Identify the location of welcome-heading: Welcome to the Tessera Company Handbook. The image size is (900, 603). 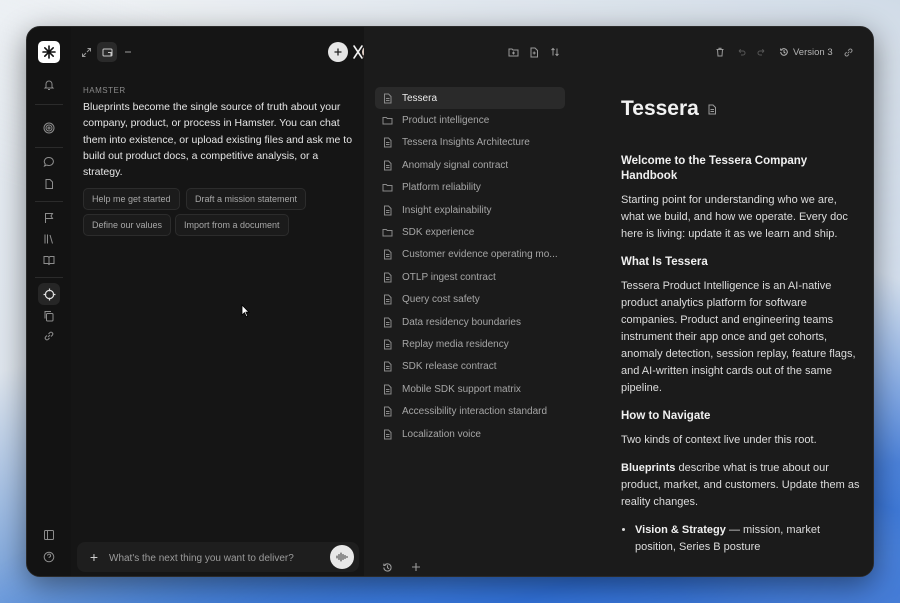
(714, 168).